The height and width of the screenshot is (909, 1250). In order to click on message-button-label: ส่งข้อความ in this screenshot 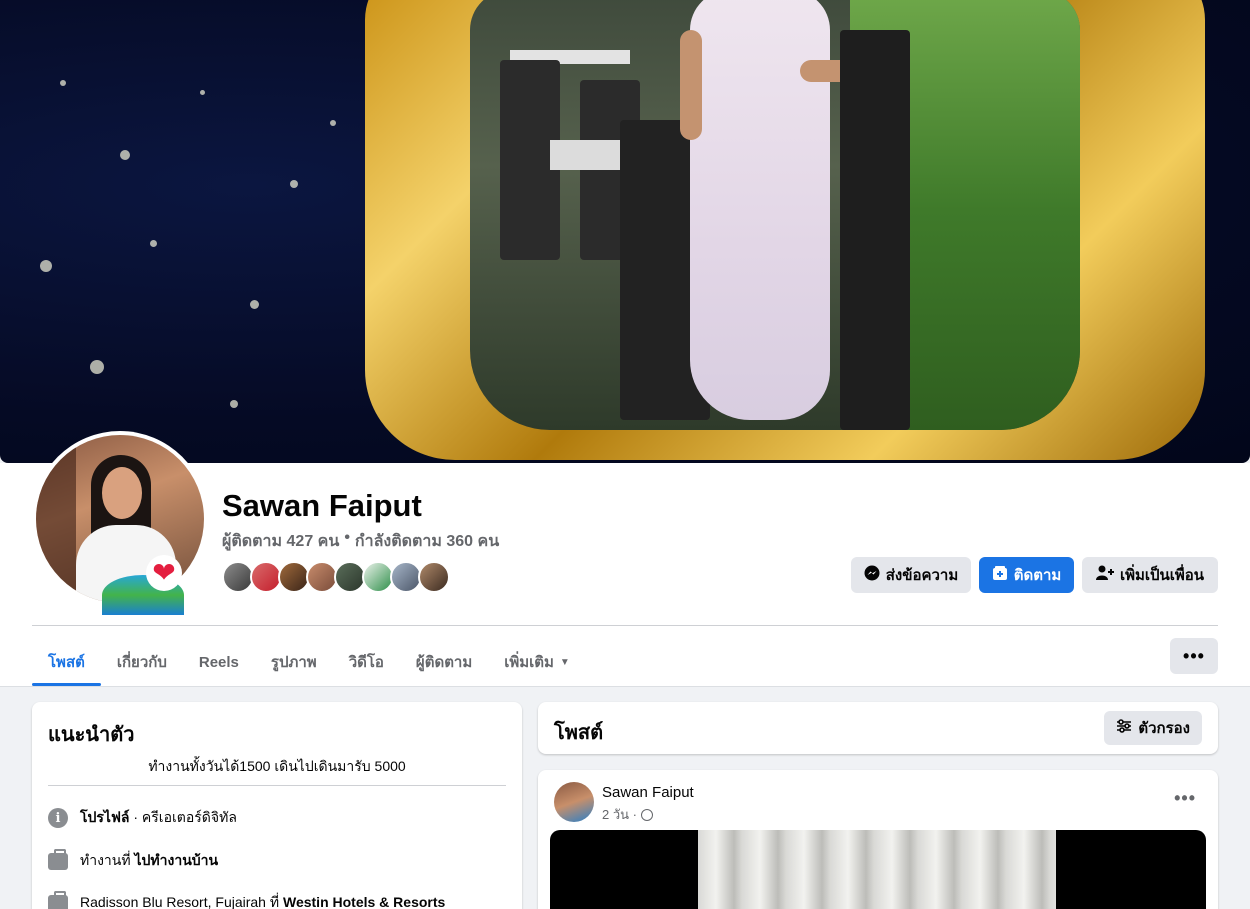, I will do `click(922, 575)`.